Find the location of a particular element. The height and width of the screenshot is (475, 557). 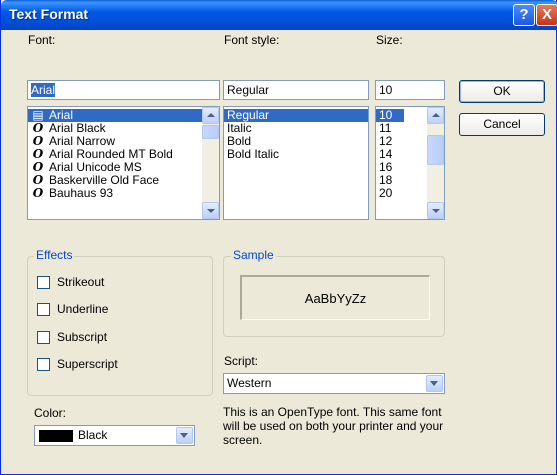

font-list-scrollbar is located at coordinates (210, 163).